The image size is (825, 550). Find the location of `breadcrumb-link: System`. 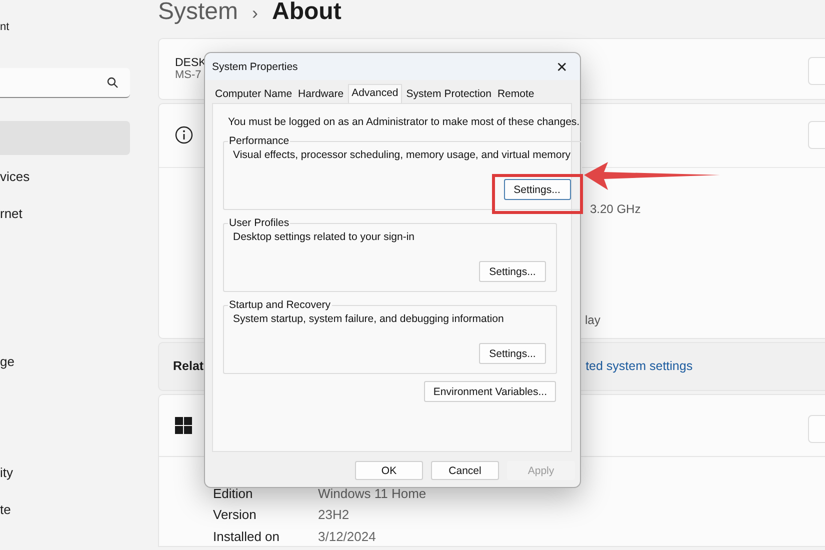

breadcrumb-link: System is located at coordinates (198, 13).